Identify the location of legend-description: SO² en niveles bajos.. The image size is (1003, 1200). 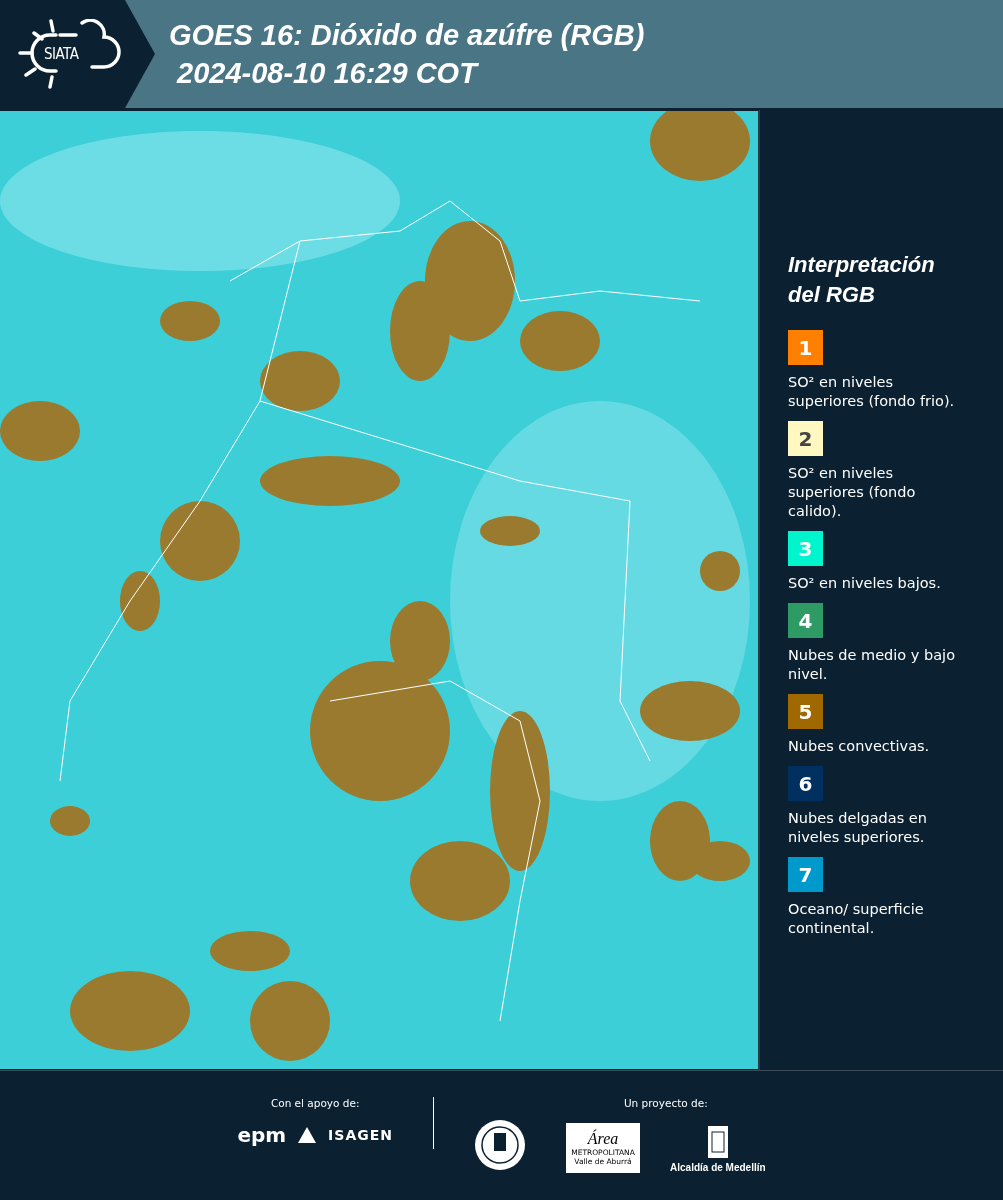
(865, 583).